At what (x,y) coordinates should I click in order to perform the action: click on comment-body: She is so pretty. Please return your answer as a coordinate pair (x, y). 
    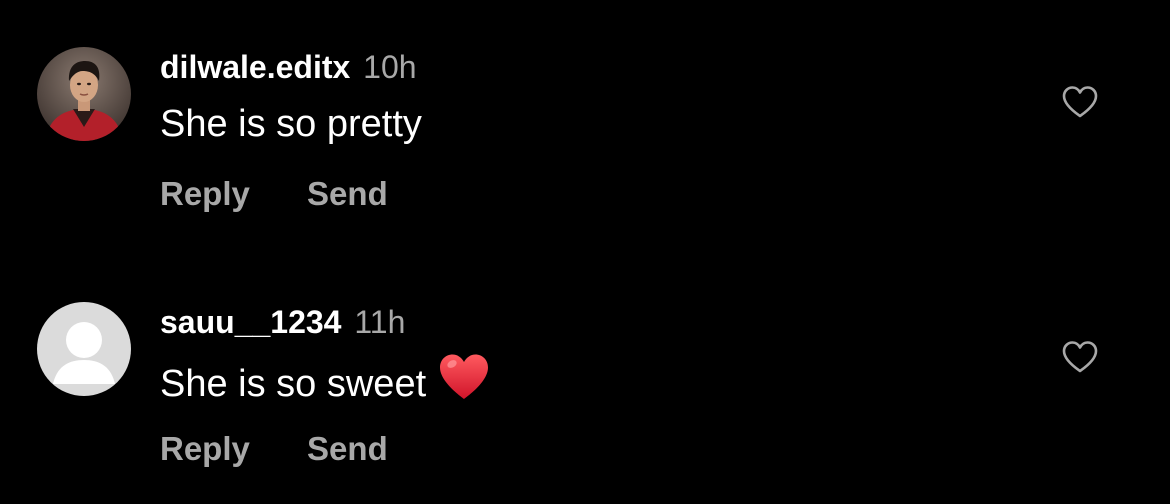
    Looking at the image, I should click on (291, 124).